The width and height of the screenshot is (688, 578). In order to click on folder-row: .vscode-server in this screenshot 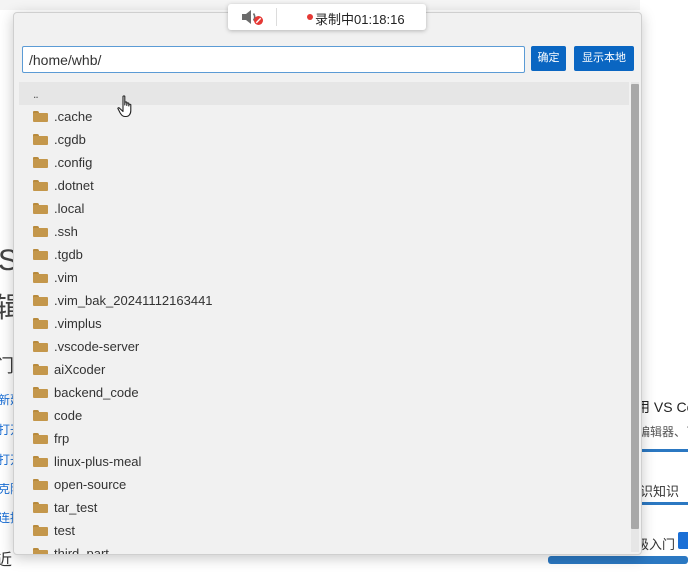, I will do `click(324, 346)`.